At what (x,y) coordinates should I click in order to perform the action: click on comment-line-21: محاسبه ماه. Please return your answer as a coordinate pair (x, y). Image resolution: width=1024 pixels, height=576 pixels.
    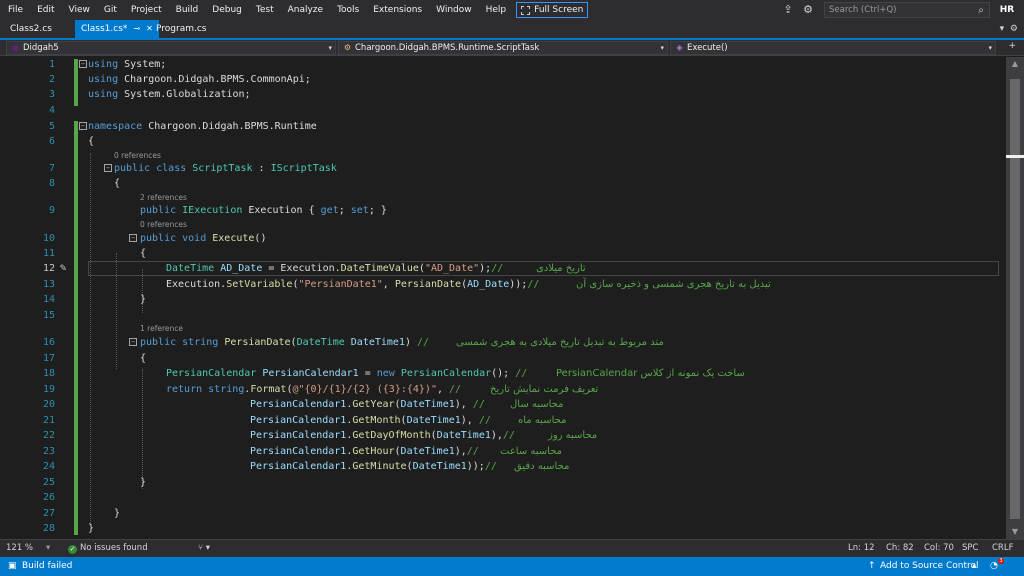
    Looking at the image, I should click on (542, 420).